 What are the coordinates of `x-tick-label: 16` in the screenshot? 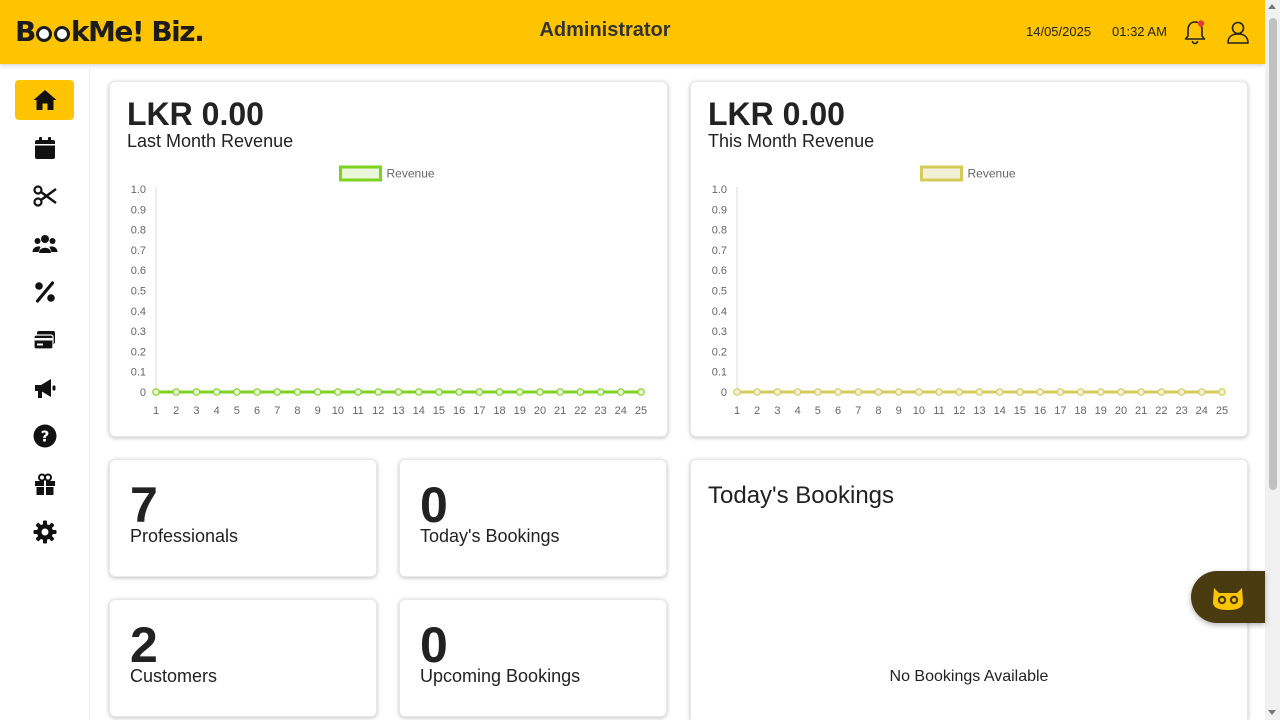 It's located at (459, 411).